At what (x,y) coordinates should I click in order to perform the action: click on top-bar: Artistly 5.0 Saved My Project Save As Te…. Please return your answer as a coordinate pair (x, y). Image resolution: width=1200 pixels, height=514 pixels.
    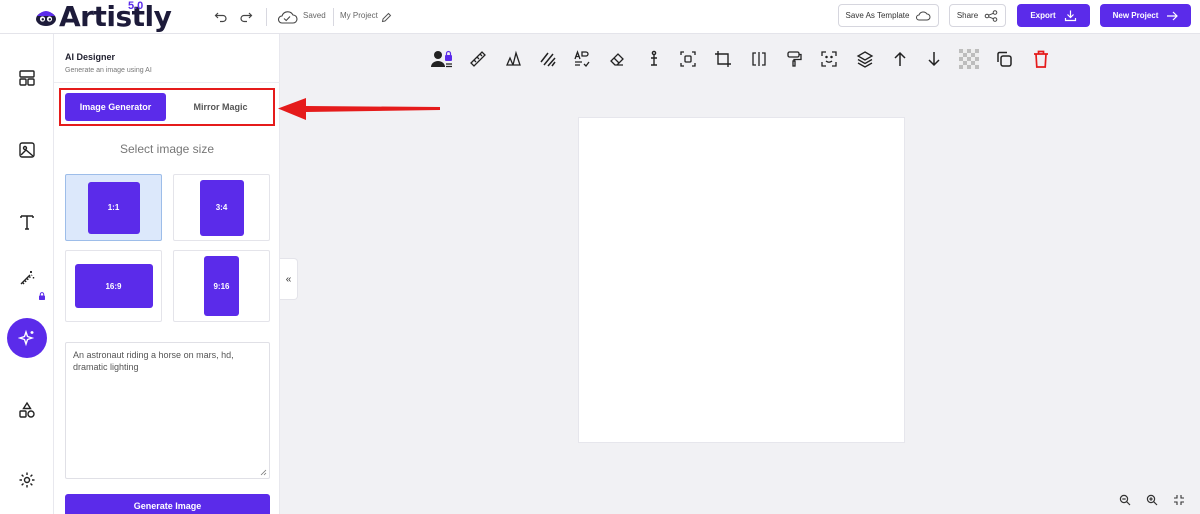
    Looking at the image, I should click on (600, 17).